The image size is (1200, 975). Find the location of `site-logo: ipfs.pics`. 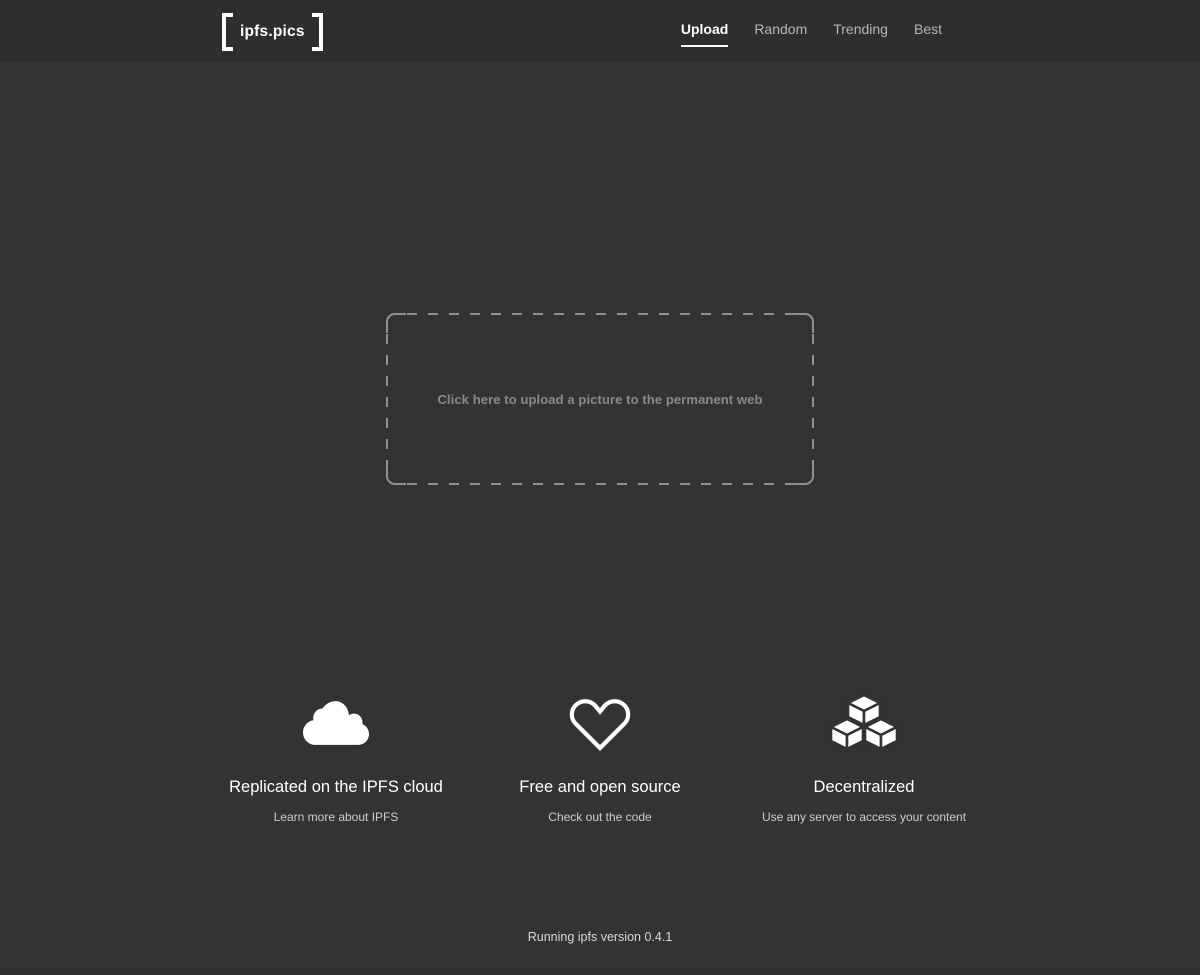

site-logo: ipfs.pics is located at coordinates (272, 32).